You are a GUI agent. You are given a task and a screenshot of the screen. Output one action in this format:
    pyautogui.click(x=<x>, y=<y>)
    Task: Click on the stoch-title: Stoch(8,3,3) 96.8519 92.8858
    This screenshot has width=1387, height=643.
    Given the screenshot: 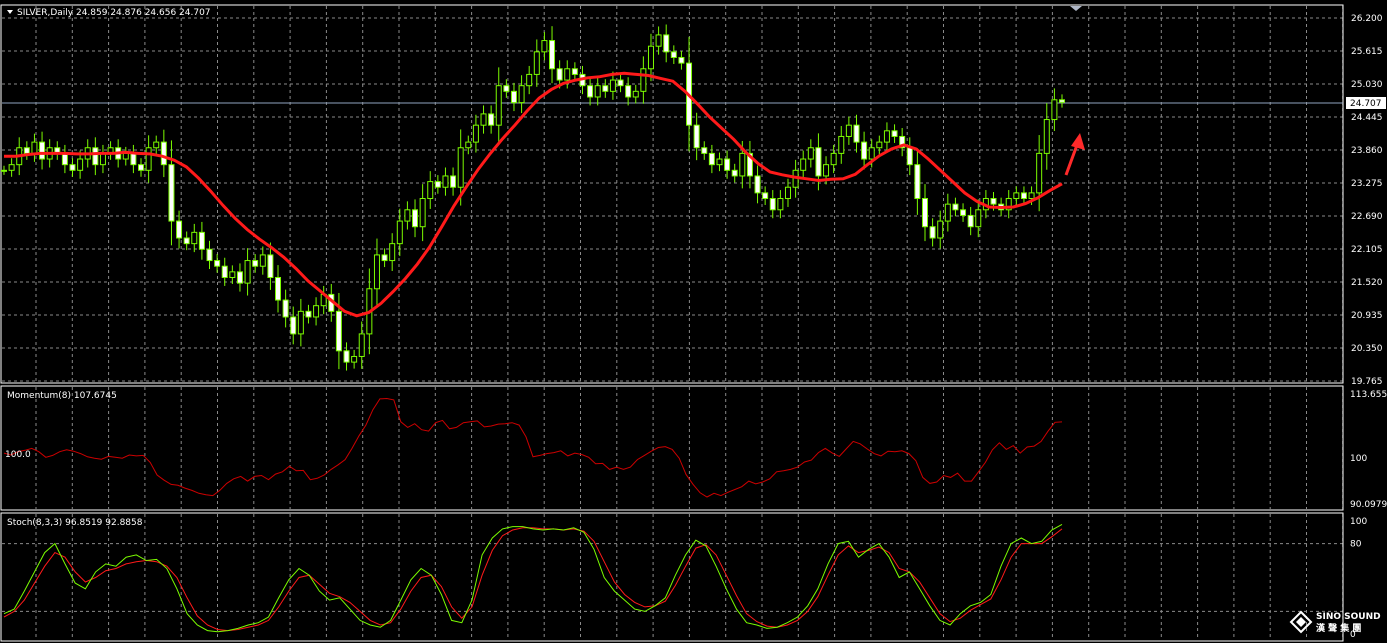 What is the action you would take?
    pyautogui.click(x=75, y=523)
    